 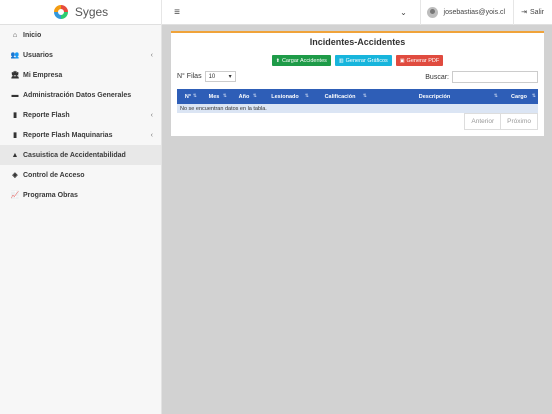 I want to click on logout-button: ⇥ Salir, so click(x=533, y=12).